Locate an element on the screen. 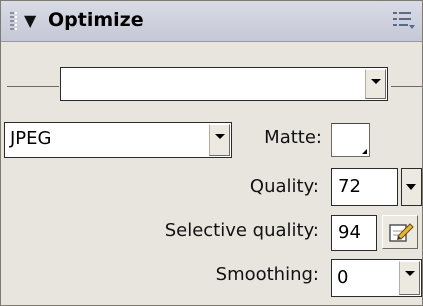  quality-input: 72 is located at coordinates (364, 187).